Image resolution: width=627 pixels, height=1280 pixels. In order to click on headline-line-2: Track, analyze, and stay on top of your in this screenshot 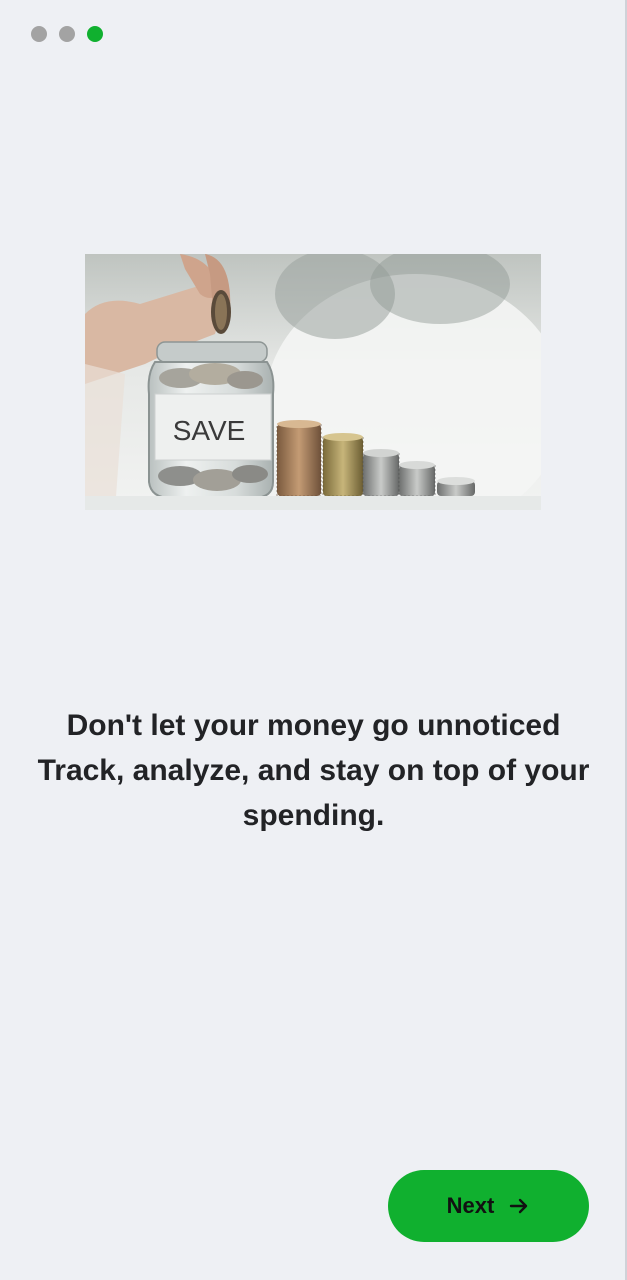, I will do `click(313, 770)`.